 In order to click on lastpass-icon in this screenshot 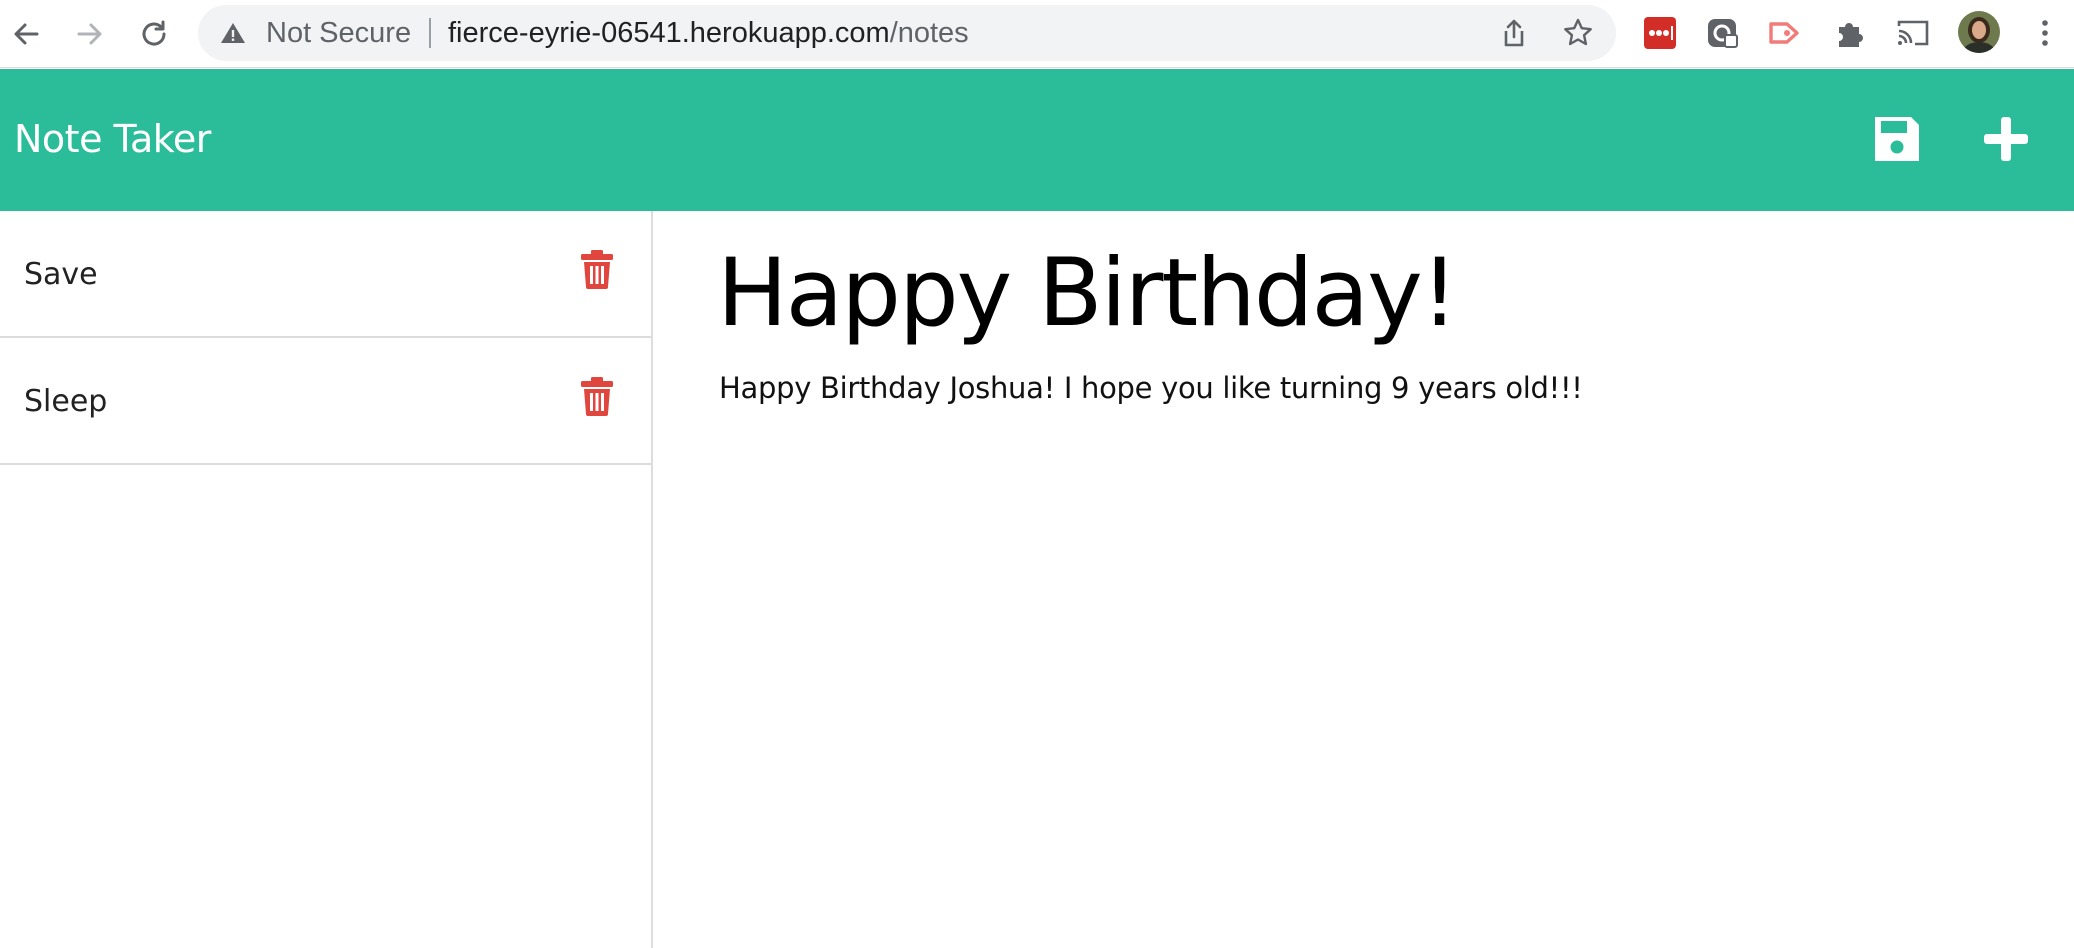, I will do `click(1660, 33)`.